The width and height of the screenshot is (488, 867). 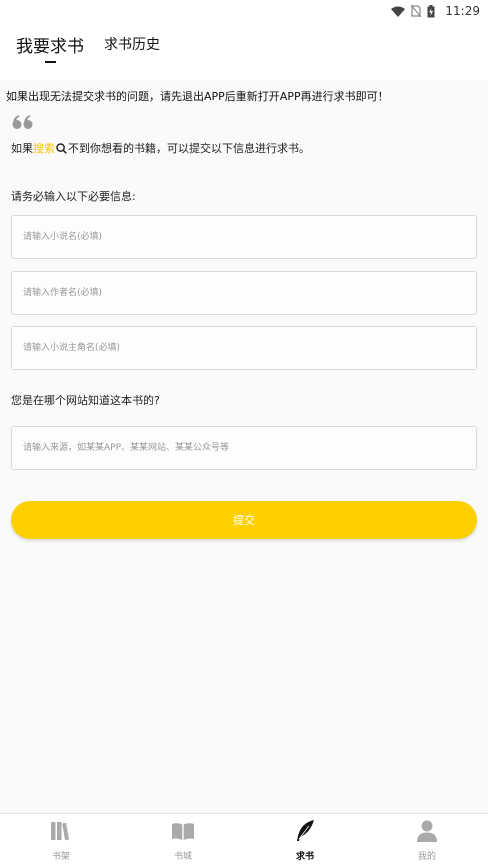 I want to click on protagonist-name-input, so click(x=244, y=348).